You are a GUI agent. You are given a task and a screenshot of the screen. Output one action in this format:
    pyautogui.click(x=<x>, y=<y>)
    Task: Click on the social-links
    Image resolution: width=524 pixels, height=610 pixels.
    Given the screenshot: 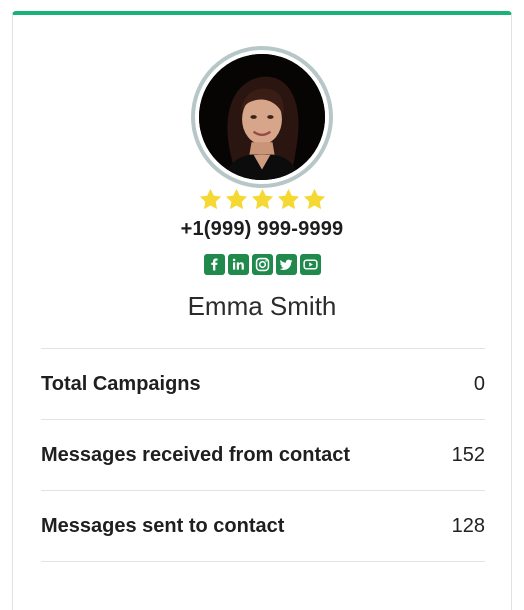 What is the action you would take?
    pyautogui.click(x=262, y=264)
    